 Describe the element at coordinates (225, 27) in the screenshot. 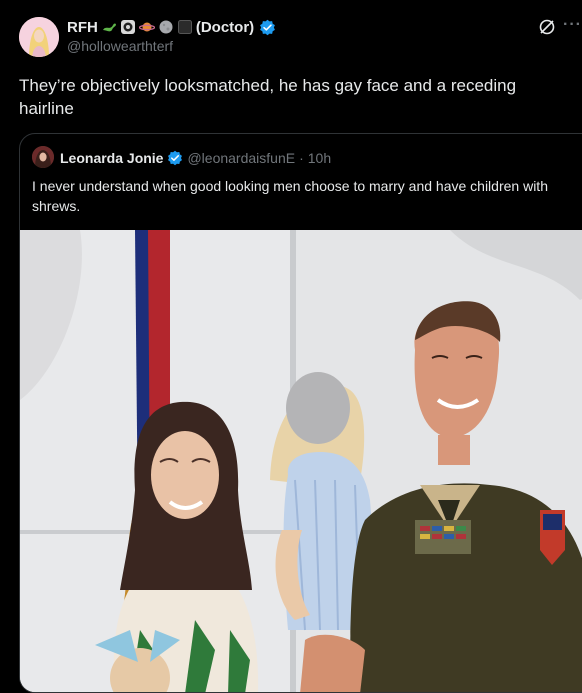

I see `author-name-suffix: (Doctor)` at that location.